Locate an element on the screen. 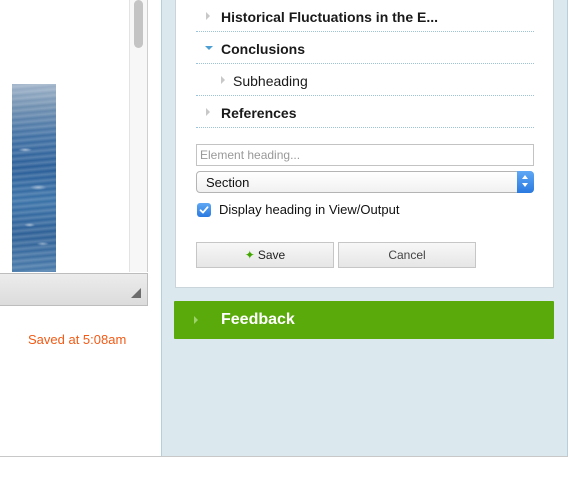 The width and height of the screenshot is (568, 481). plus-icon: ✦ is located at coordinates (249, 255).